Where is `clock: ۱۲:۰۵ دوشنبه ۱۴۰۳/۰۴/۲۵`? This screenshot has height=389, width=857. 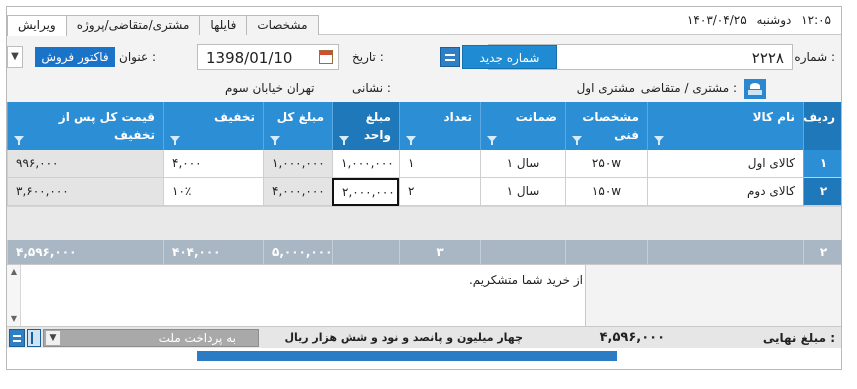 clock: ۱۲:۰۵ دوشنبه ۱۴۰۳/۰۴/۲۵ is located at coordinates (756, 20).